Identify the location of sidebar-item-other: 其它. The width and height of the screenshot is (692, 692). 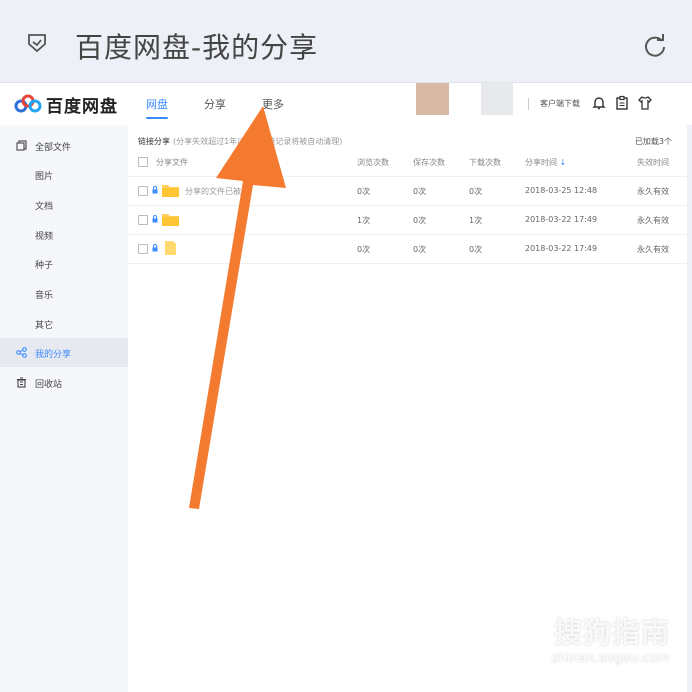
(64, 323).